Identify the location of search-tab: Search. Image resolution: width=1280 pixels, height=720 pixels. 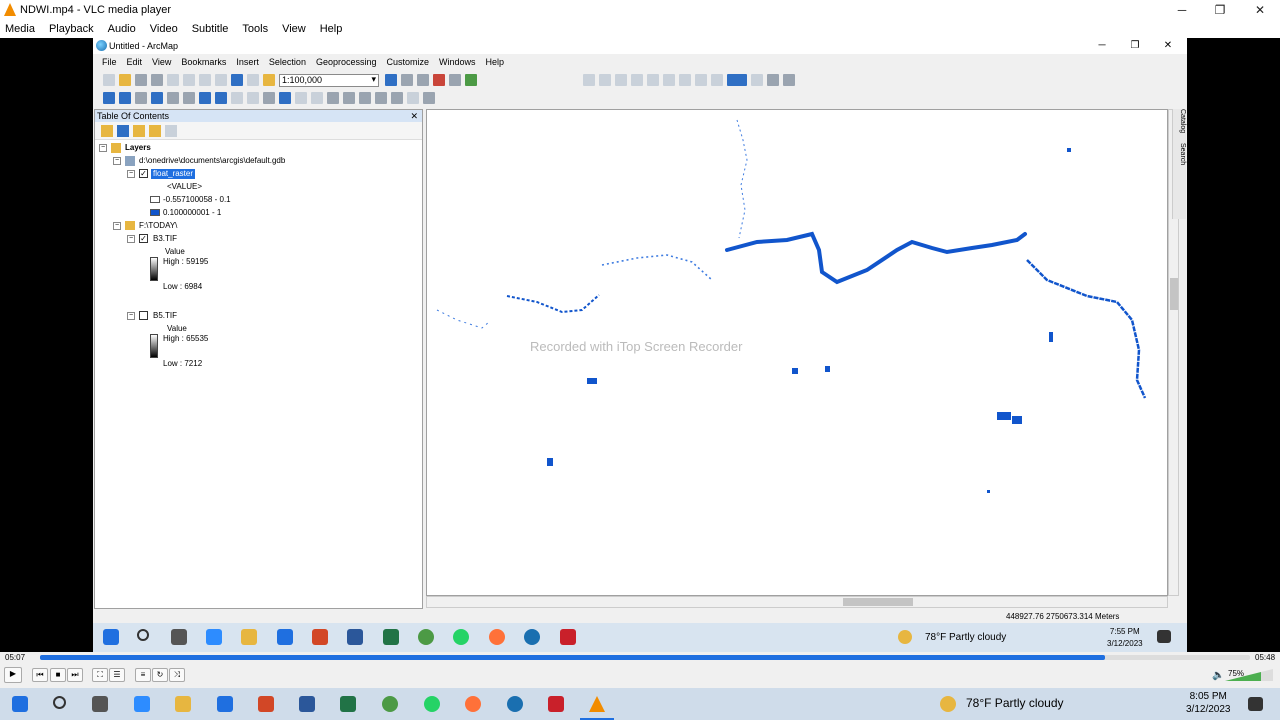
(1182, 154).